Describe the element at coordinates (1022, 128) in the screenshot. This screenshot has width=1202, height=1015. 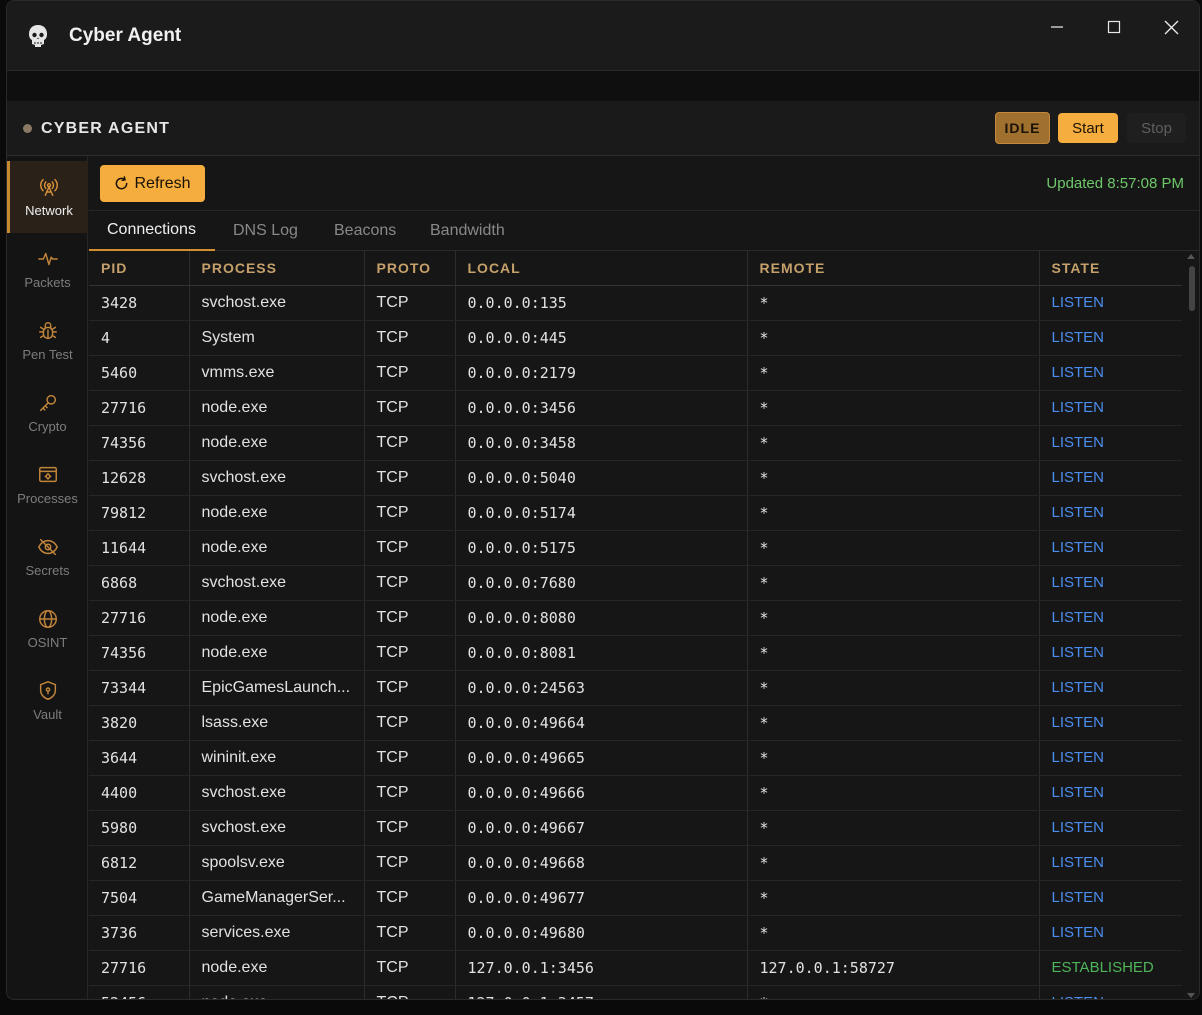
I see `status-badge: IDLE` at that location.